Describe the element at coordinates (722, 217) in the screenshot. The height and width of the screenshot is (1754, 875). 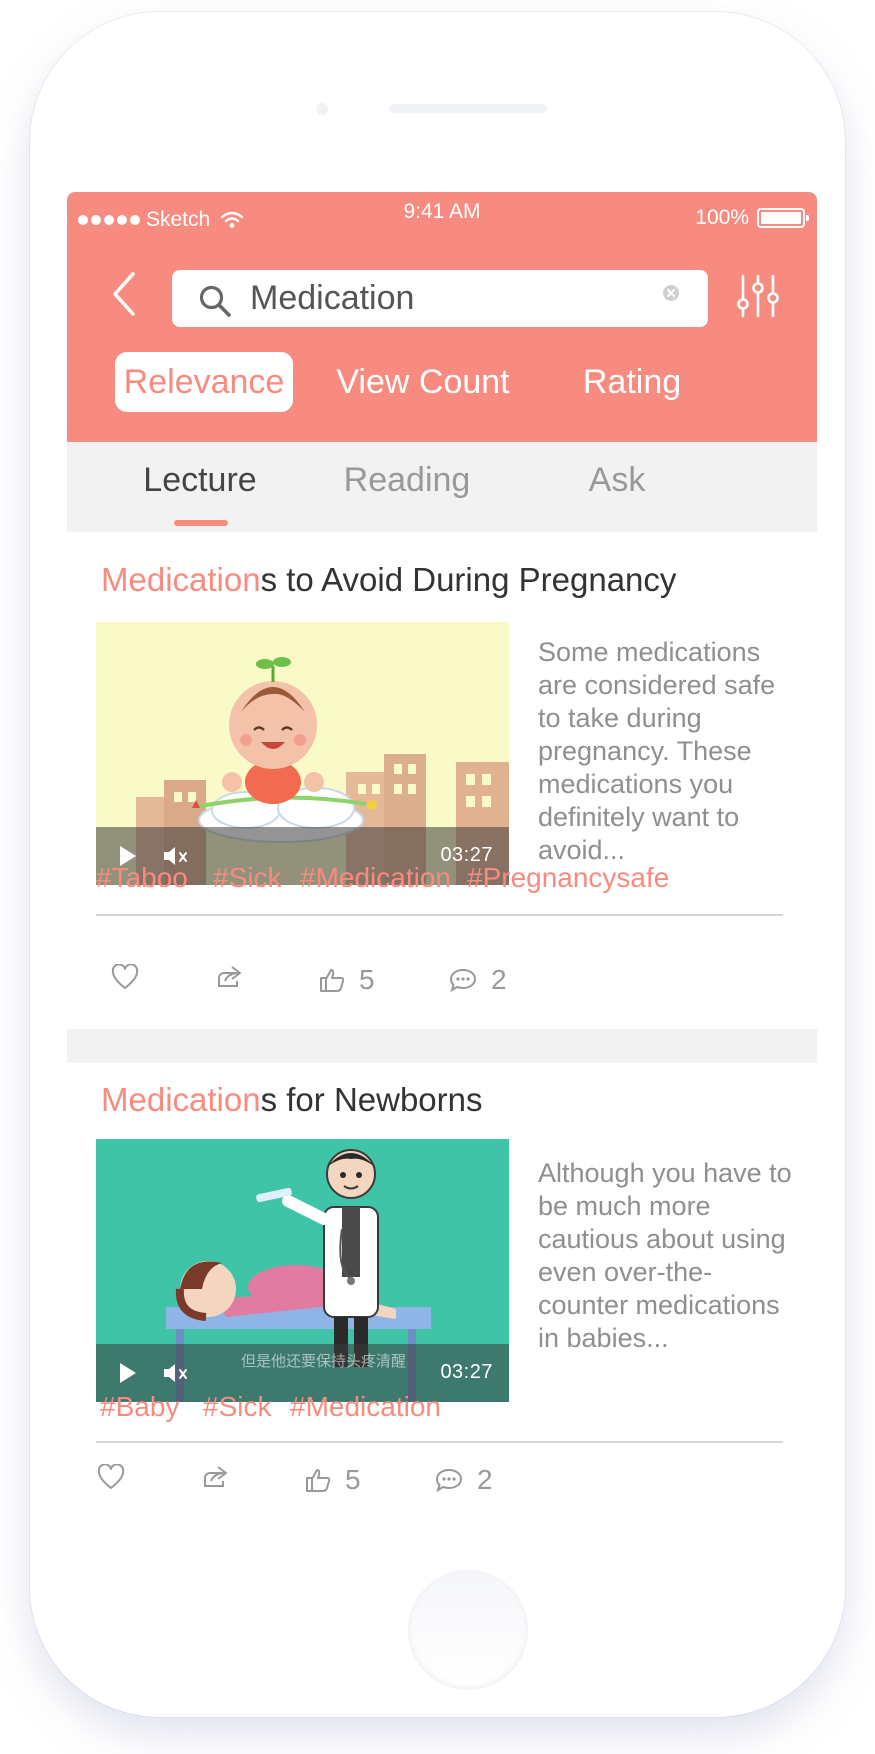
I see `battery-percent: 100%` at that location.